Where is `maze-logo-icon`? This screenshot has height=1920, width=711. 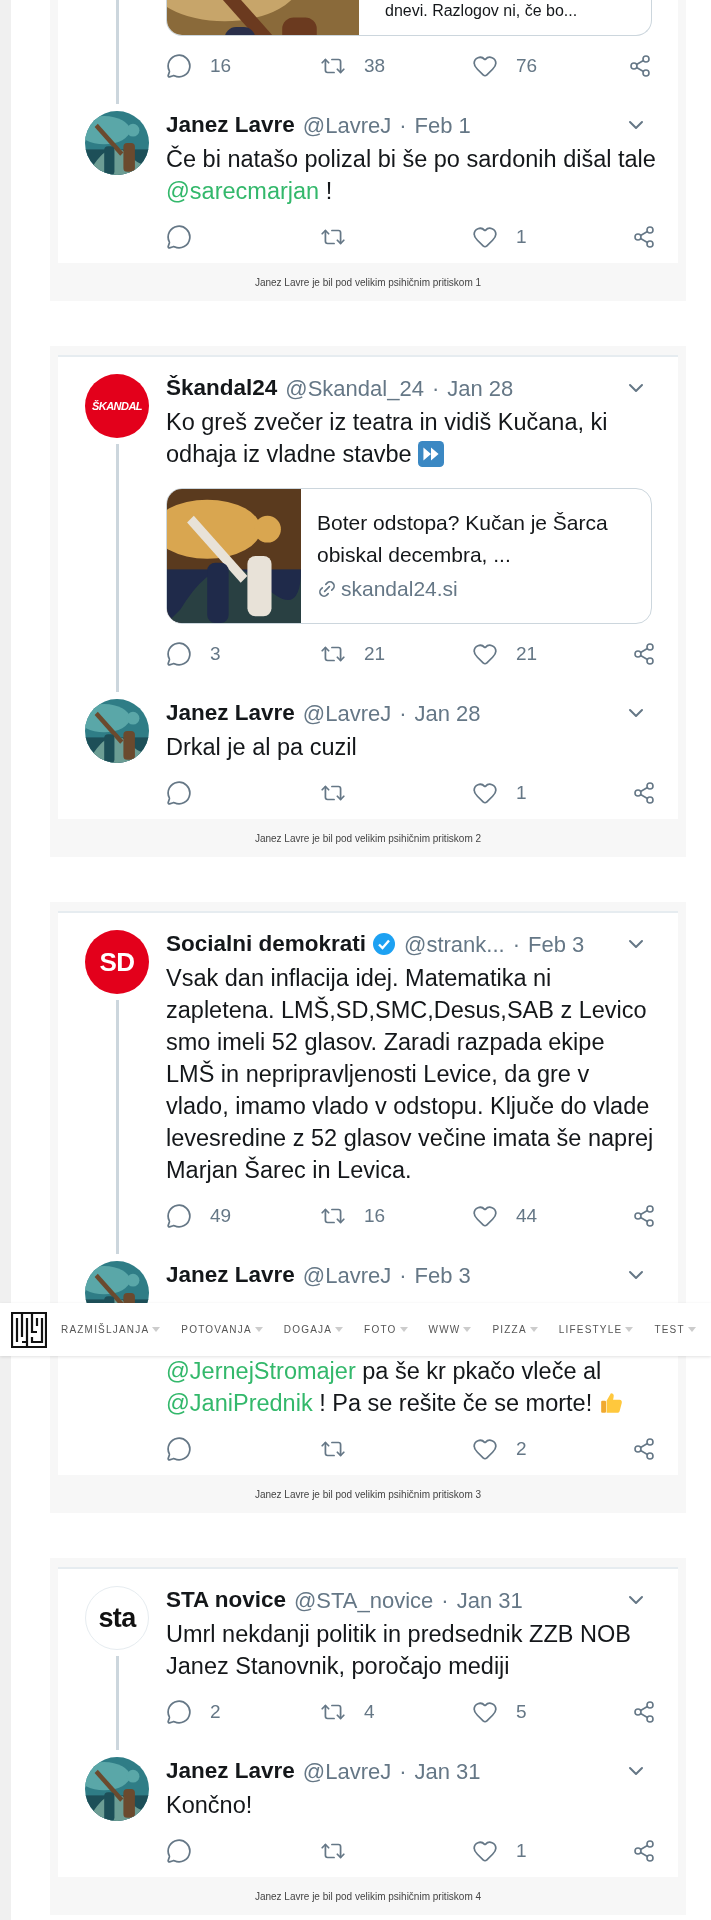 maze-logo-icon is located at coordinates (29, 1329).